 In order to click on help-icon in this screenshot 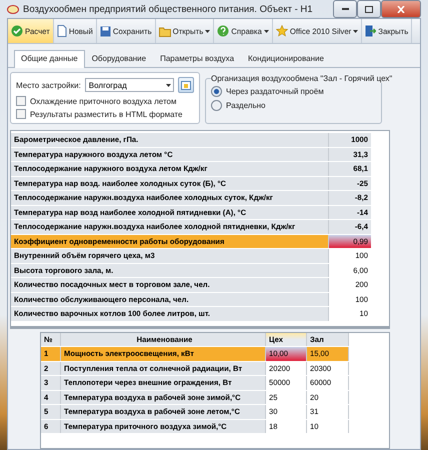, I will do `click(223, 31)`.